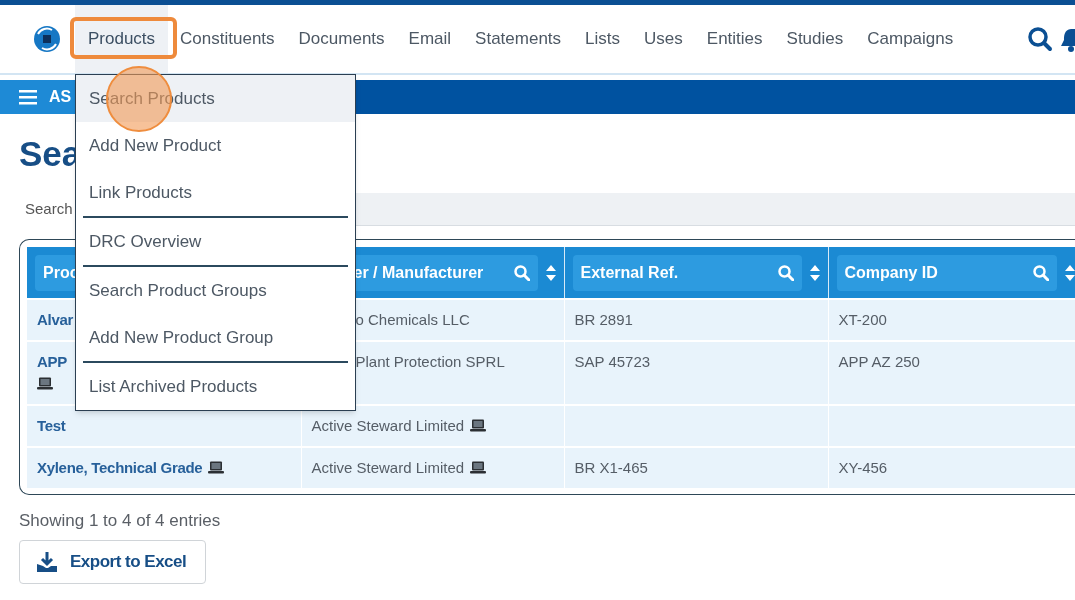 The width and height of the screenshot is (1075, 600). I want to click on export-button: Export to Excel, so click(112, 562).